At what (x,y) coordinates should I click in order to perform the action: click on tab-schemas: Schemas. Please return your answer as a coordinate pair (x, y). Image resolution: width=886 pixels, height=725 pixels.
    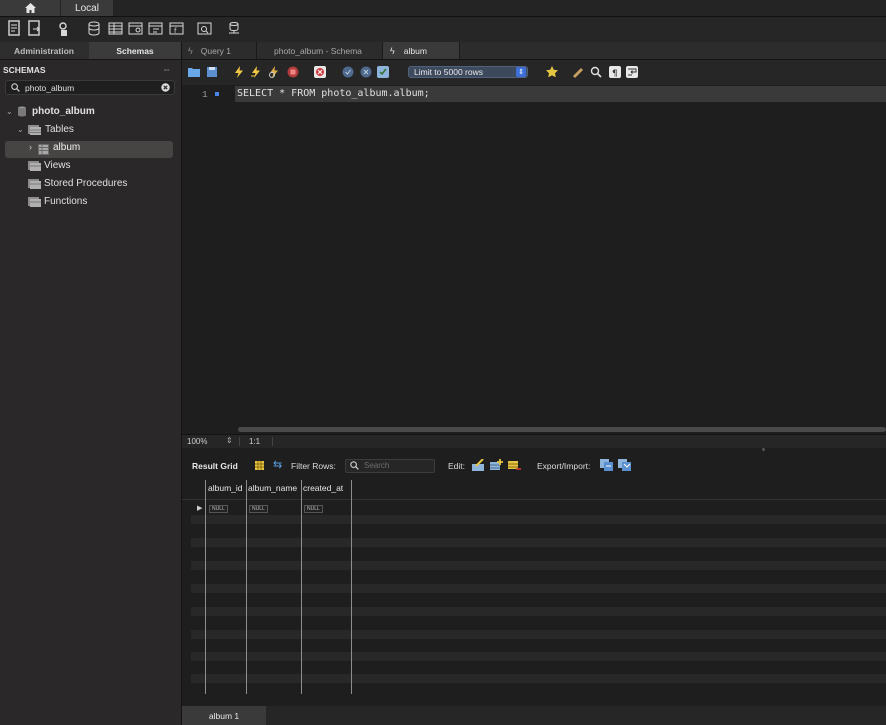
    Looking at the image, I should click on (135, 50).